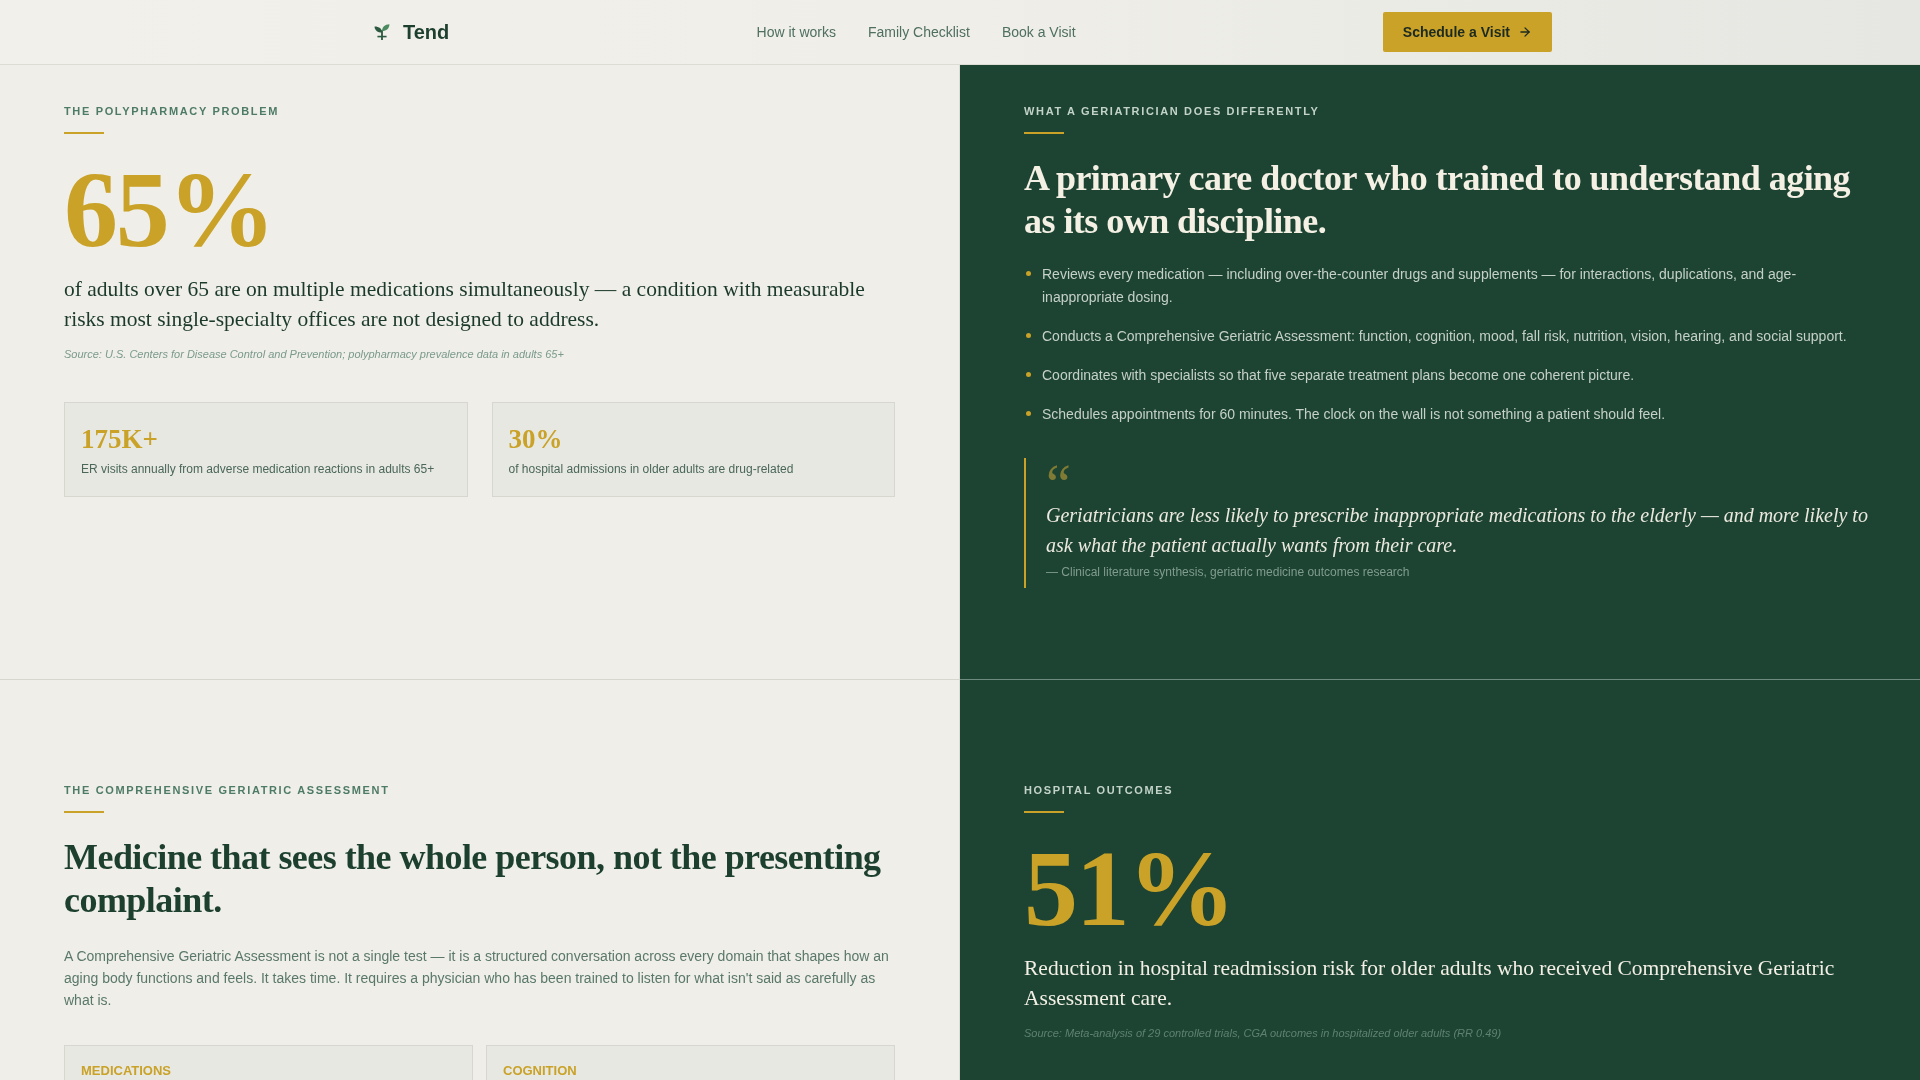  What do you see at coordinates (1338, 375) in the screenshot?
I see `bullet-text: Coordinates with specialists so that five separate treatment plans become one coherent picture.` at bounding box center [1338, 375].